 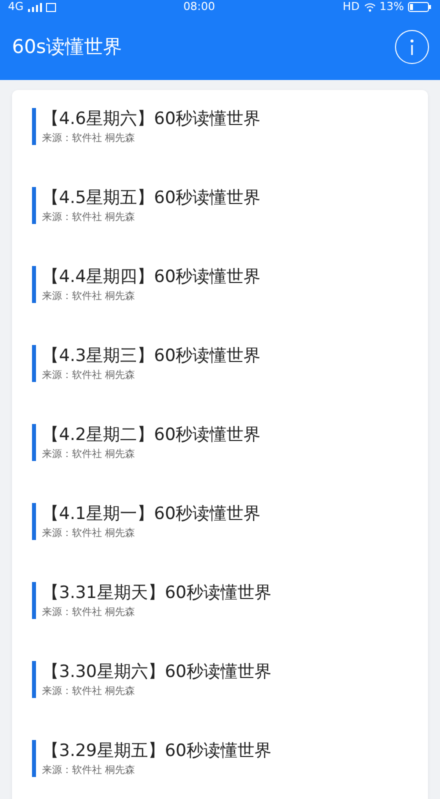 I want to click on article-item: 【3.30星期六】60秒读懂世界 来源：软件社 桐先森, so click(x=230, y=679).